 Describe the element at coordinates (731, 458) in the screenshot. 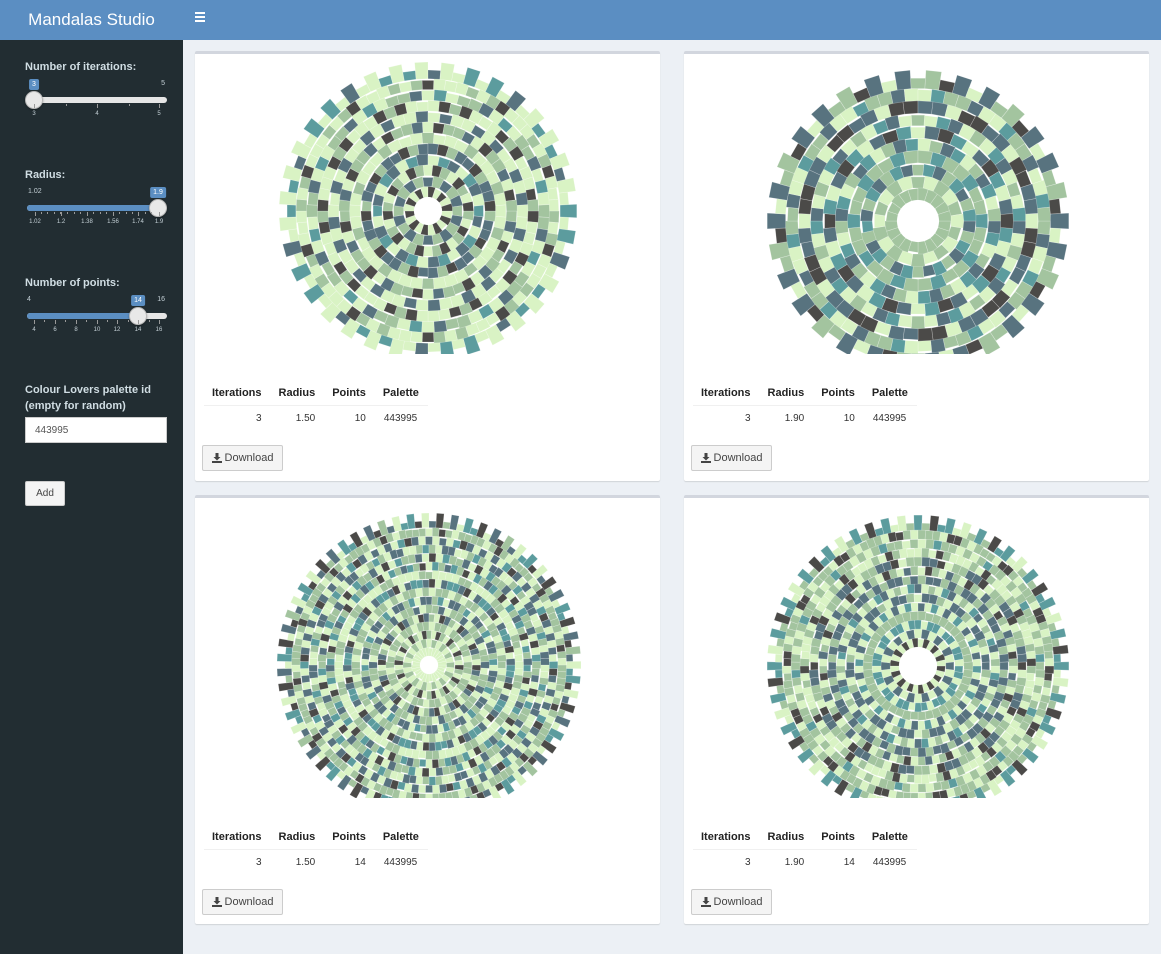

I see `download-button-2: Download` at that location.